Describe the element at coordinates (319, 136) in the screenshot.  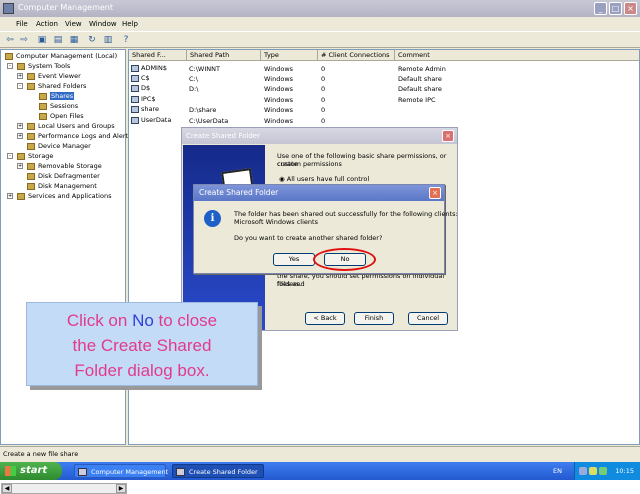
I see `wizard-title: Create Shared Folder` at that location.